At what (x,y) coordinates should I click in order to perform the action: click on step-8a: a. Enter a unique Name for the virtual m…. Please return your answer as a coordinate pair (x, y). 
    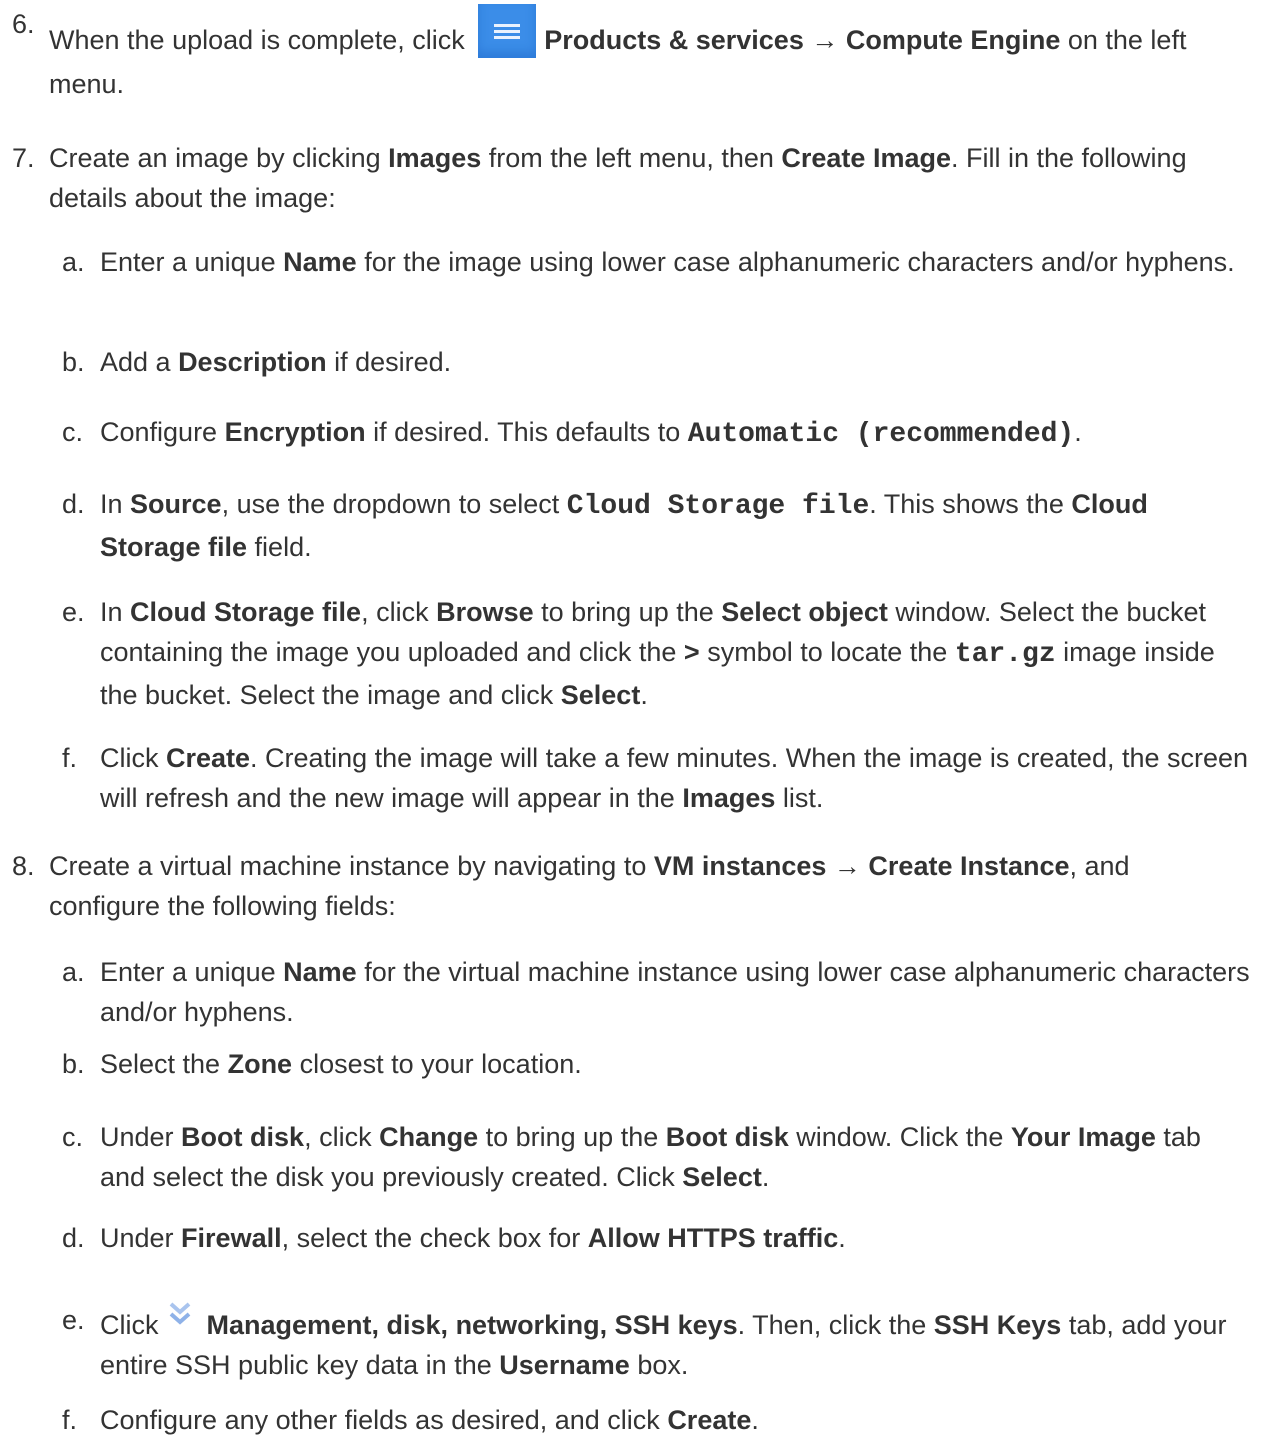
    Looking at the image, I should click on (656, 992).